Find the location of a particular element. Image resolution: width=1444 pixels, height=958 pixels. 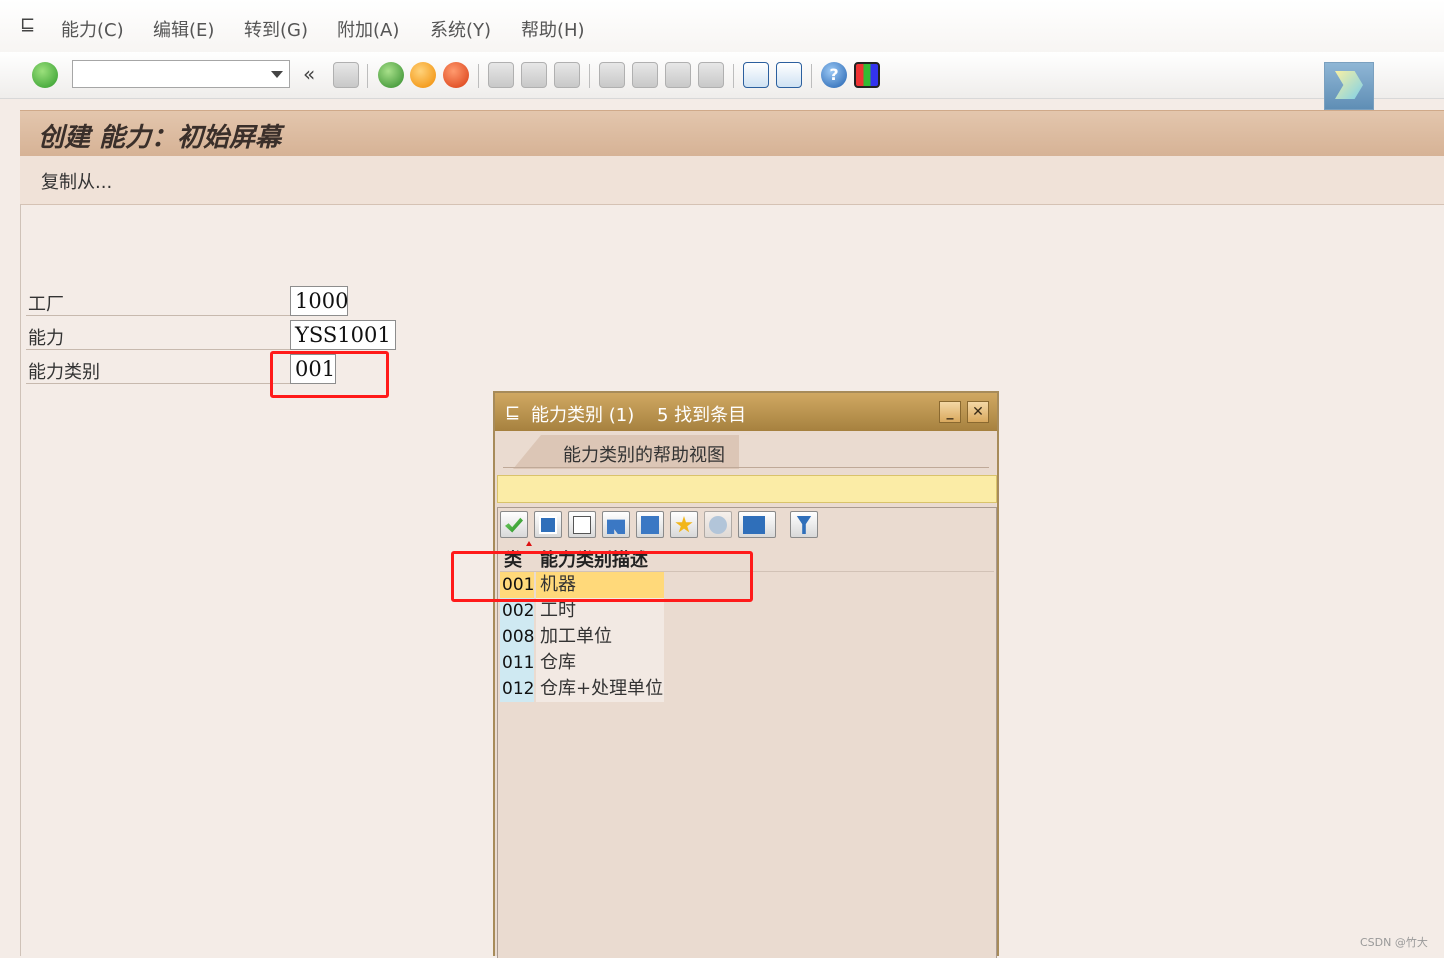

save-icon is located at coordinates (346, 75).